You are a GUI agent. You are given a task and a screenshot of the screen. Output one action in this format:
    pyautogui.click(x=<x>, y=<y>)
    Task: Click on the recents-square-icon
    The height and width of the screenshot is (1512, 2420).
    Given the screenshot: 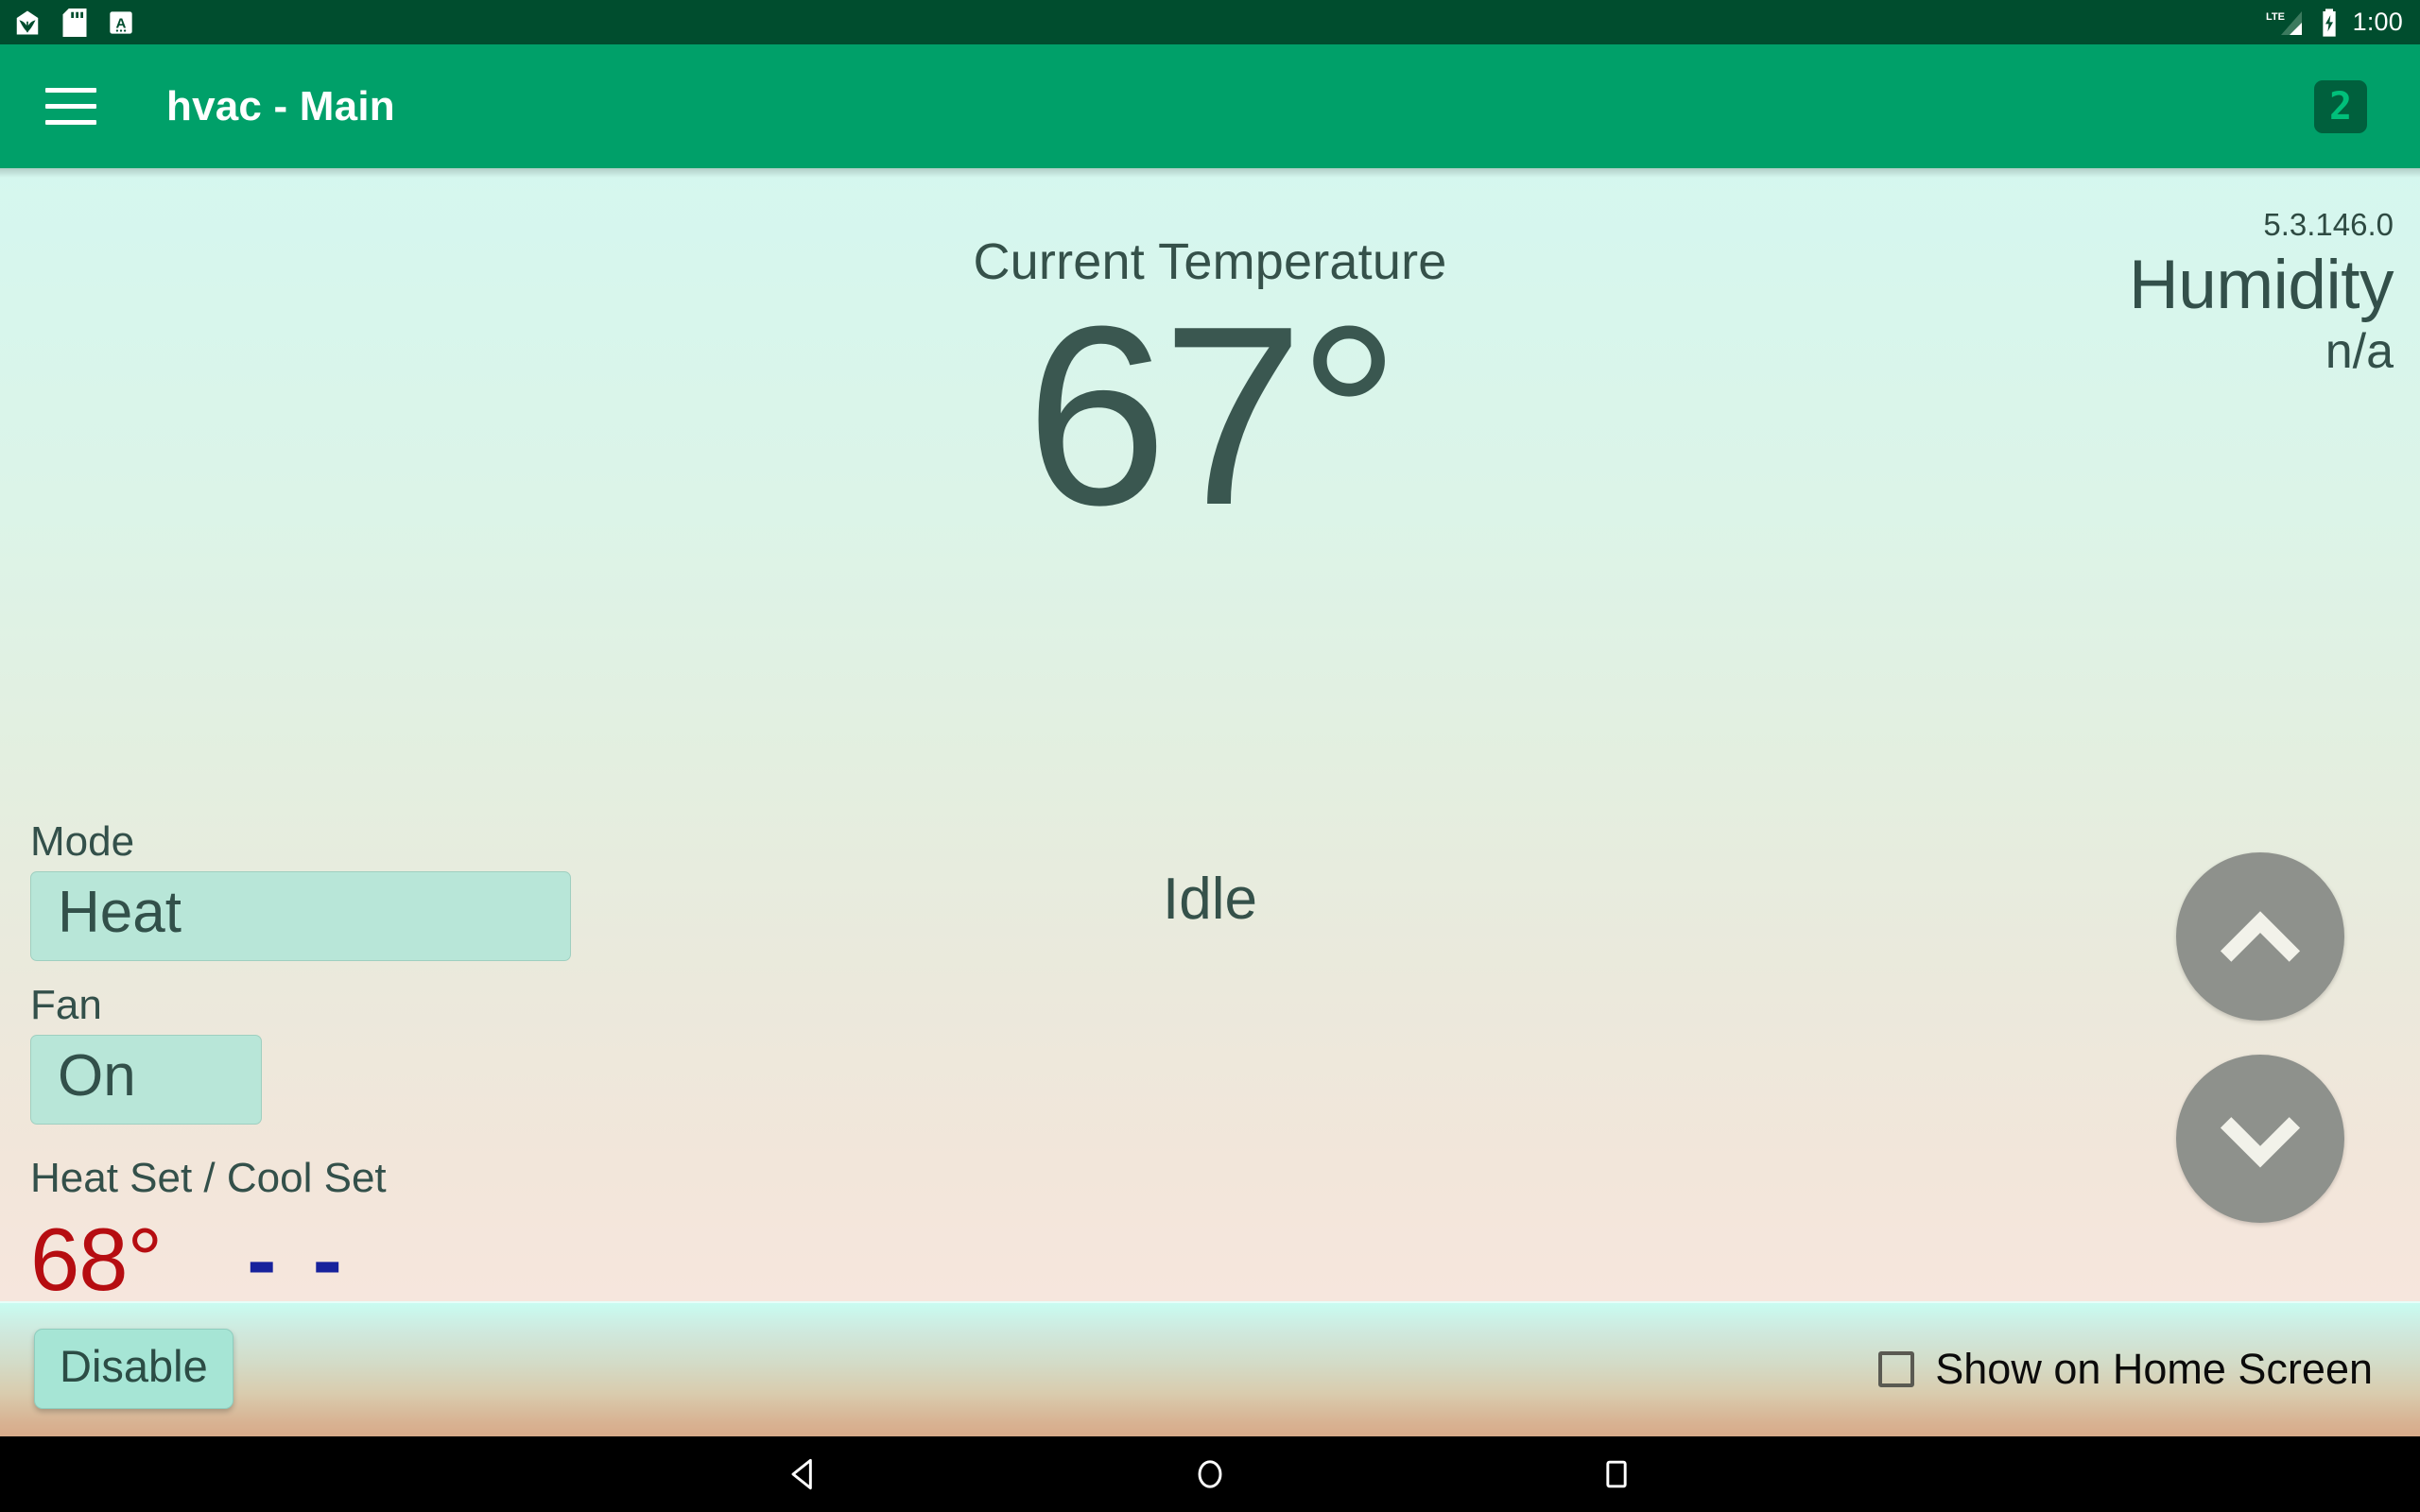 What is the action you would take?
    pyautogui.click(x=1616, y=1474)
    